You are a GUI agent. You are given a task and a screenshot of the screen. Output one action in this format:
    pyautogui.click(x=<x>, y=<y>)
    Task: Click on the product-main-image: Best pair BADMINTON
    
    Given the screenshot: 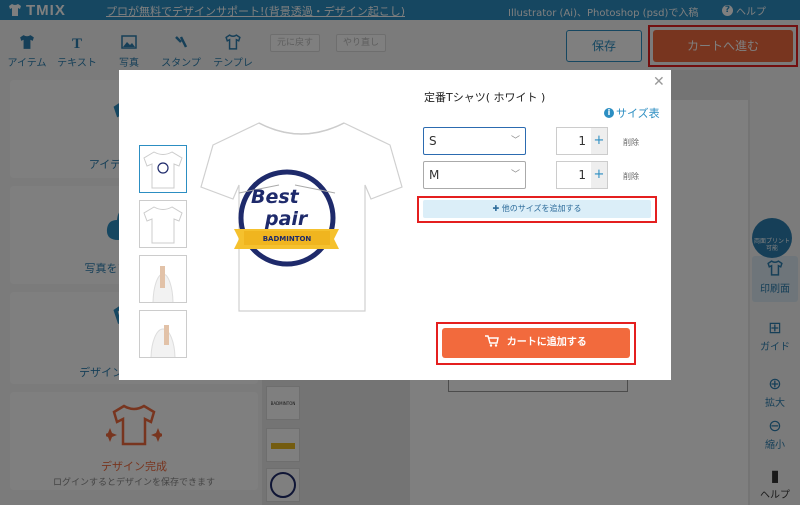 What is the action you would take?
    pyautogui.click(x=301, y=217)
    